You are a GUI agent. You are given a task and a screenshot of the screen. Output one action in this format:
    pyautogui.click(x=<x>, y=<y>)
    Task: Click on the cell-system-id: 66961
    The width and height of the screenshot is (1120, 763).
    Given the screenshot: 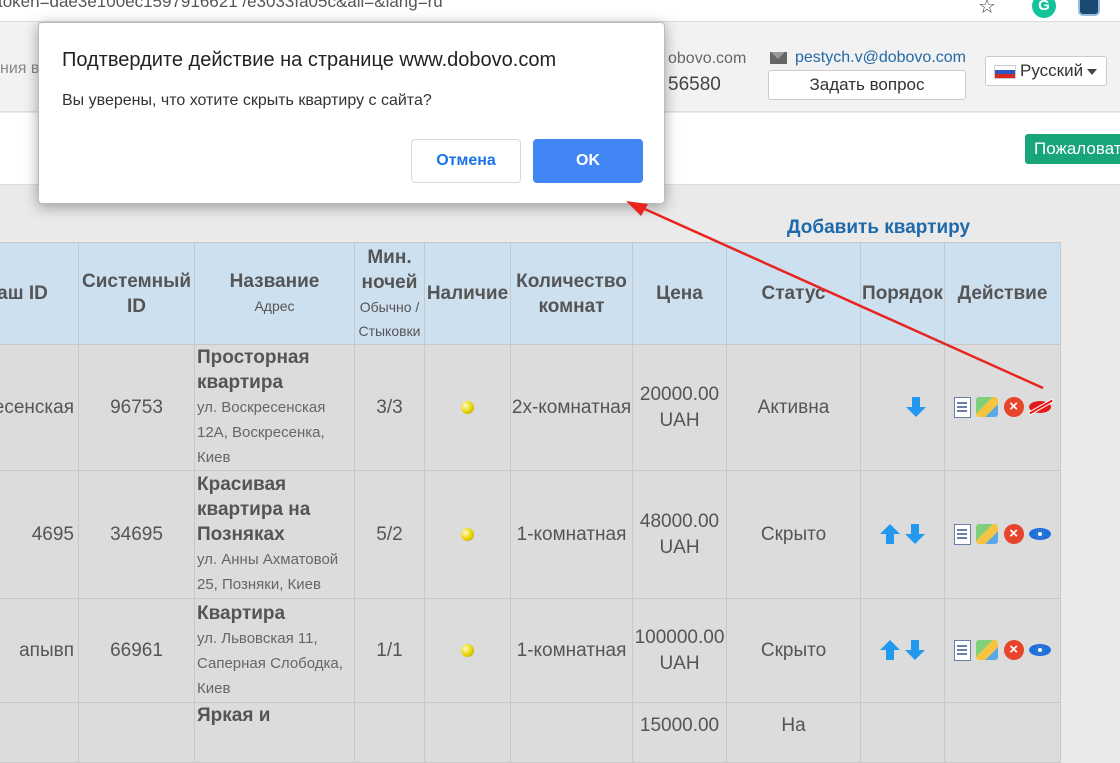 What is the action you would take?
    pyautogui.click(x=136, y=650)
    